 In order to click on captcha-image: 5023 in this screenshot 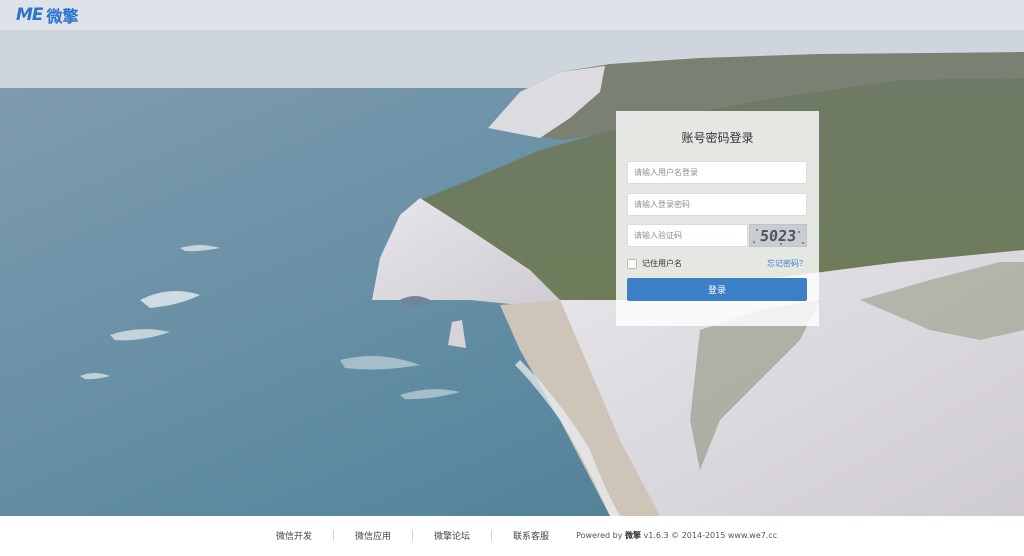, I will do `click(778, 235)`.